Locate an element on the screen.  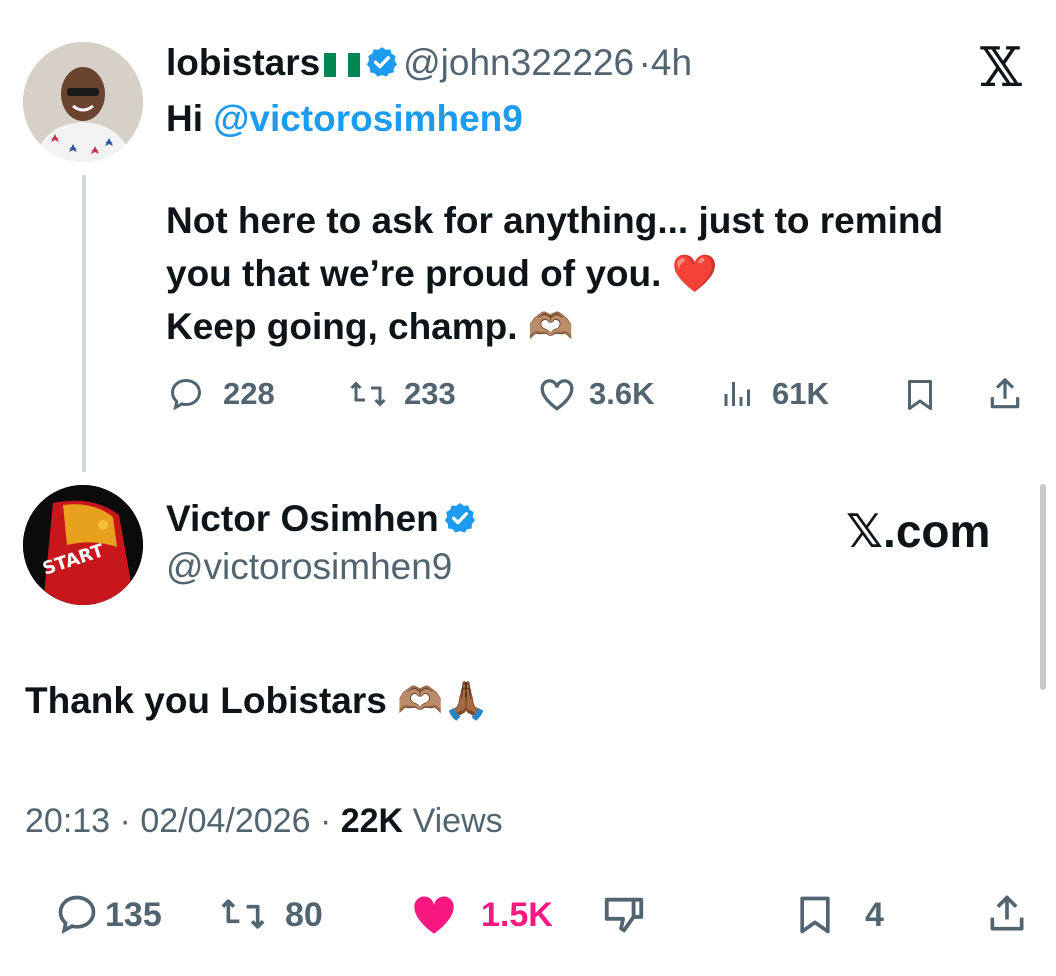
tweet1-author-name: lobistars is located at coordinates (243, 62).